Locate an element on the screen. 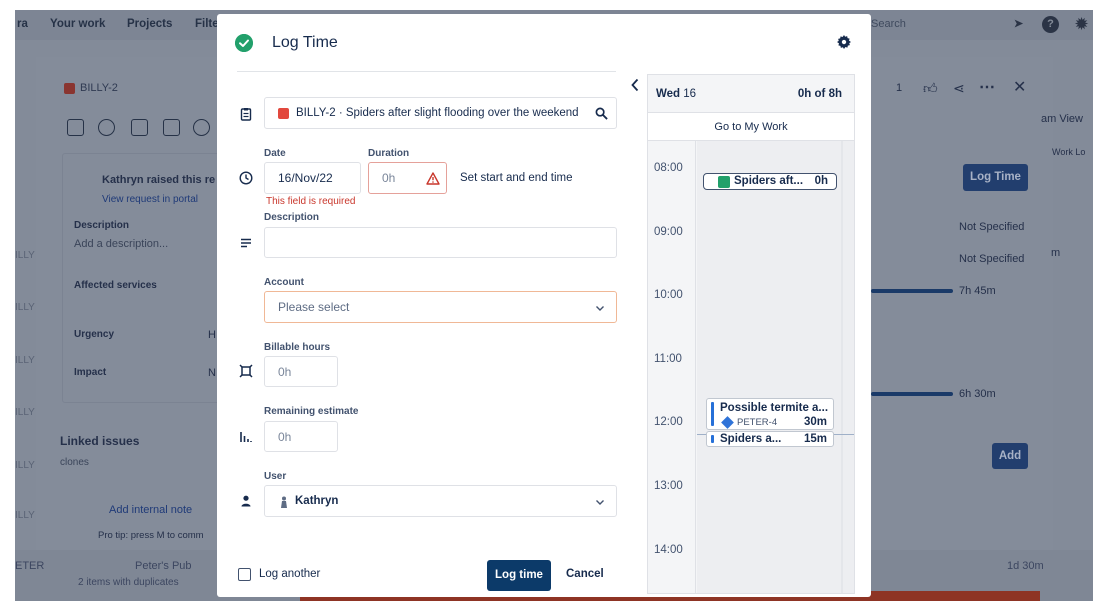  search-input: Search is located at coordinates (888, 24).